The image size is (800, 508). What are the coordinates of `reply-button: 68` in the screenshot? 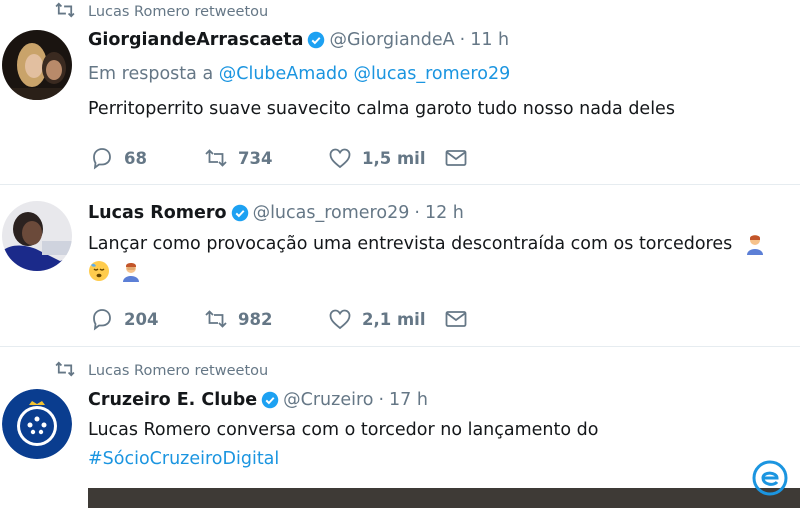 It's located at (147, 158).